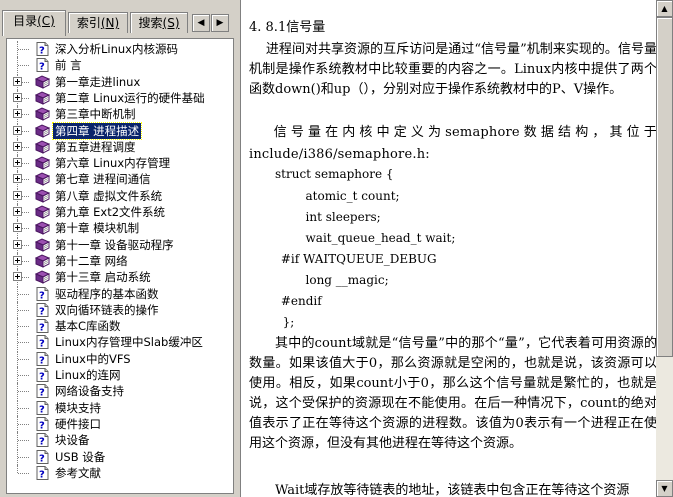 This screenshot has width=673, height=497. What do you see at coordinates (159, 22) in the screenshot?
I see `tab-search: 搜索(S)` at bounding box center [159, 22].